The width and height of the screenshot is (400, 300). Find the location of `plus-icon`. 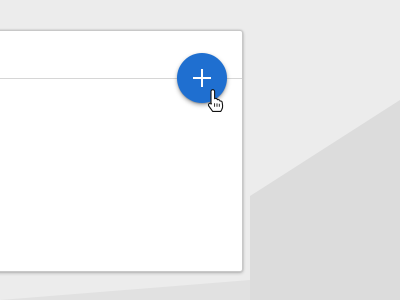

plus-icon is located at coordinates (202, 78).